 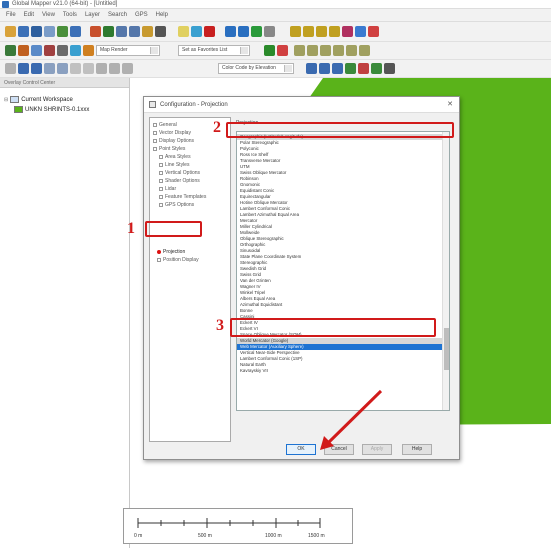 What do you see at coordinates (167, 189) in the screenshot?
I see `nav-lidar: Lidar` at bounding box center [167, 189].